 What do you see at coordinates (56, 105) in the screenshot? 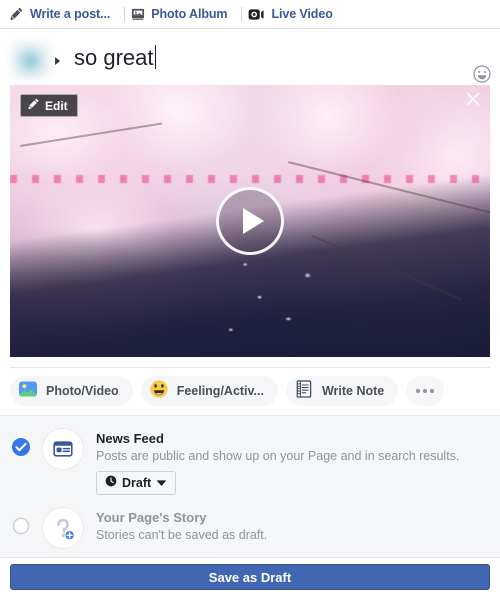
I see `edit-media-label: Edit` at bounding box center [56, 105].